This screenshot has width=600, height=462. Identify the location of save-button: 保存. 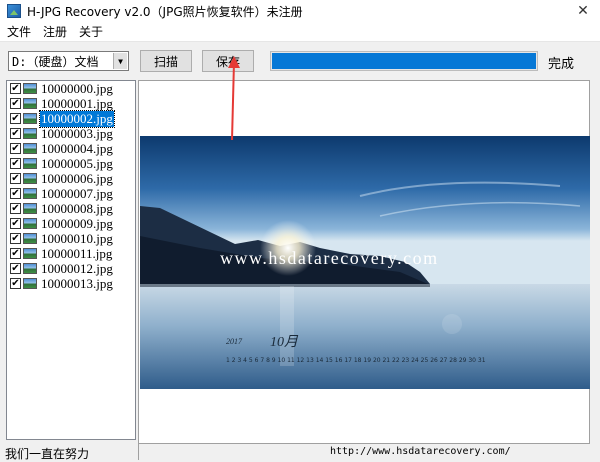
(228, 61).